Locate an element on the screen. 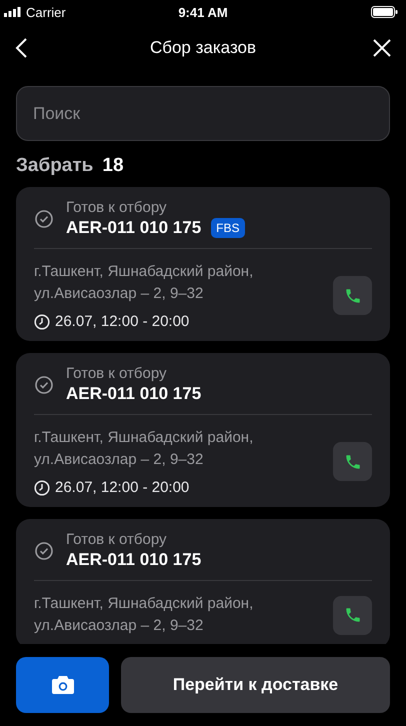 This screenshot has width=406, height=726. section-count: 18 is located at coordinates (113, 166).